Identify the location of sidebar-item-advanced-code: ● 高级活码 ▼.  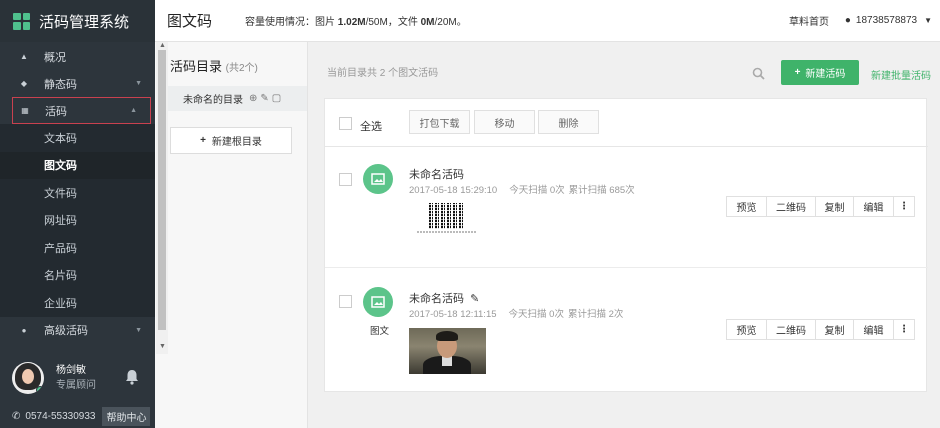
(77, 330).